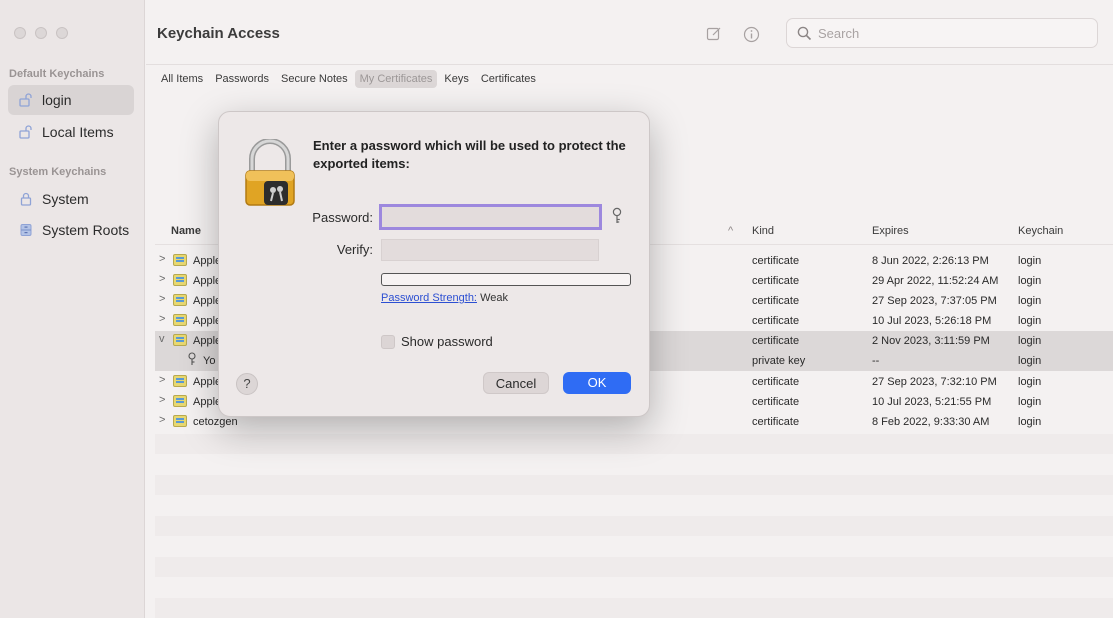 The width and height of the screenshot is (1113, 618). Describe the element at coordinates (779, 361) in the screenshot. I see `row-kind: private key` at that location.